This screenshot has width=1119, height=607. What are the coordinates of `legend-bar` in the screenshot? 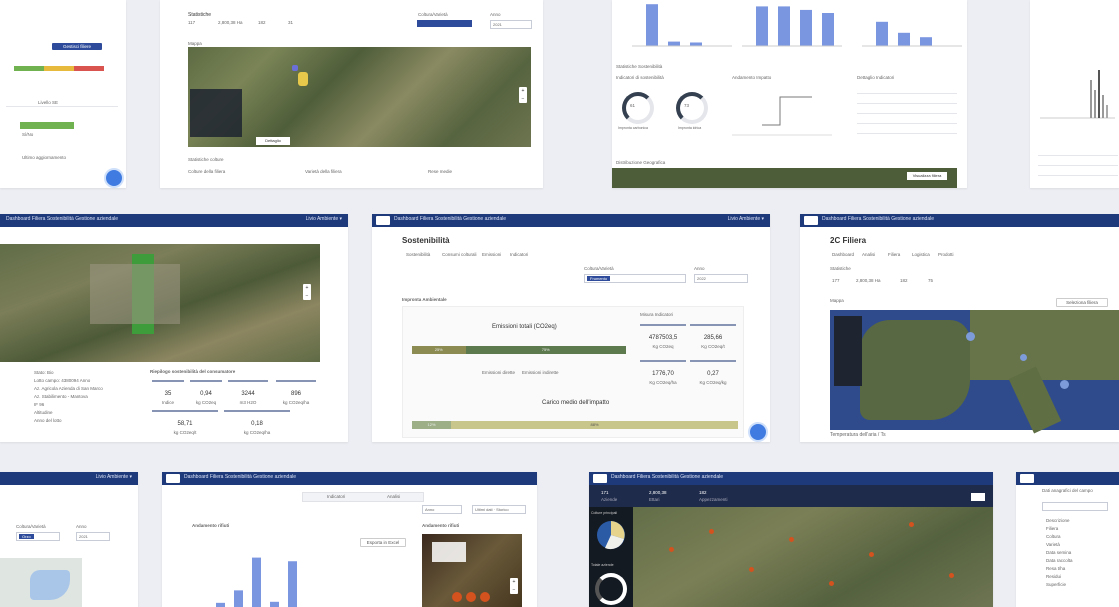 It's located at (59, 68).